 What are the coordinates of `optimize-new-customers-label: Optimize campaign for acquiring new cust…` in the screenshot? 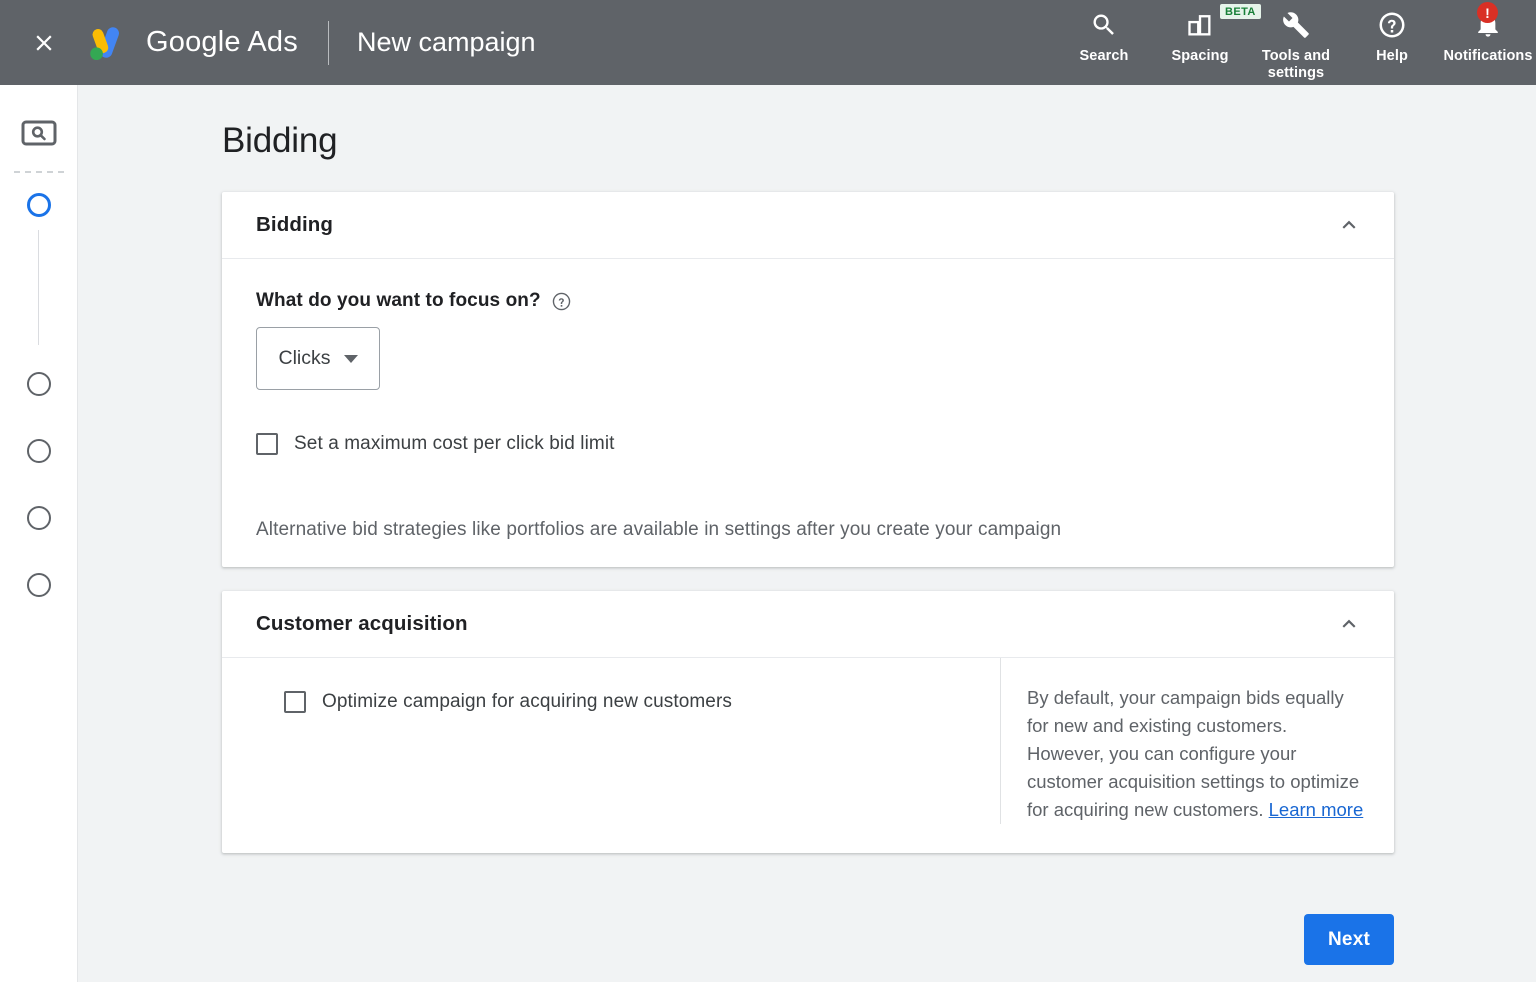 It's located at (527, 701).